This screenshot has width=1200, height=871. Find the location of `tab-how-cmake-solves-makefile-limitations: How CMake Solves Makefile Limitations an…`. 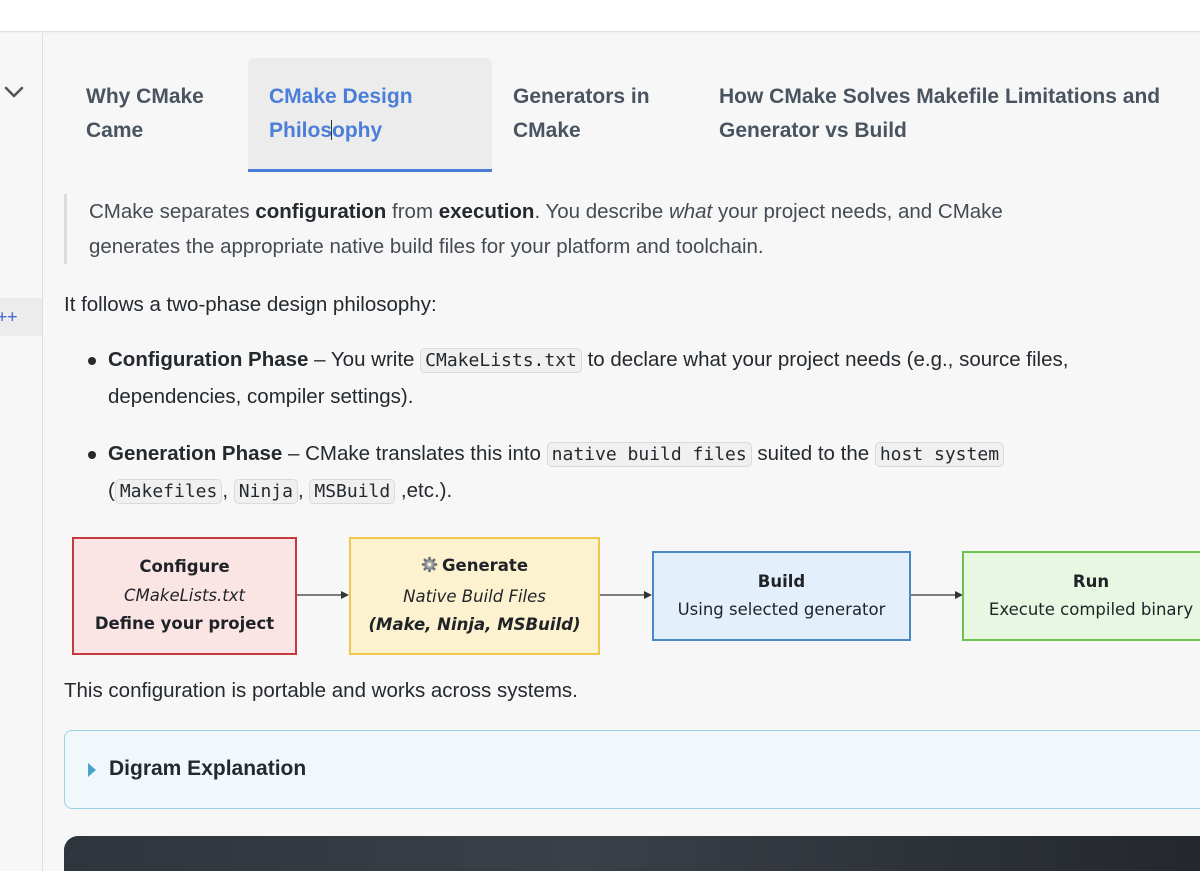

tab-how-cmake-solves-makefile-limitations: How CMake Solves Makefile Limitations an… is located at coordinates (948, 115).